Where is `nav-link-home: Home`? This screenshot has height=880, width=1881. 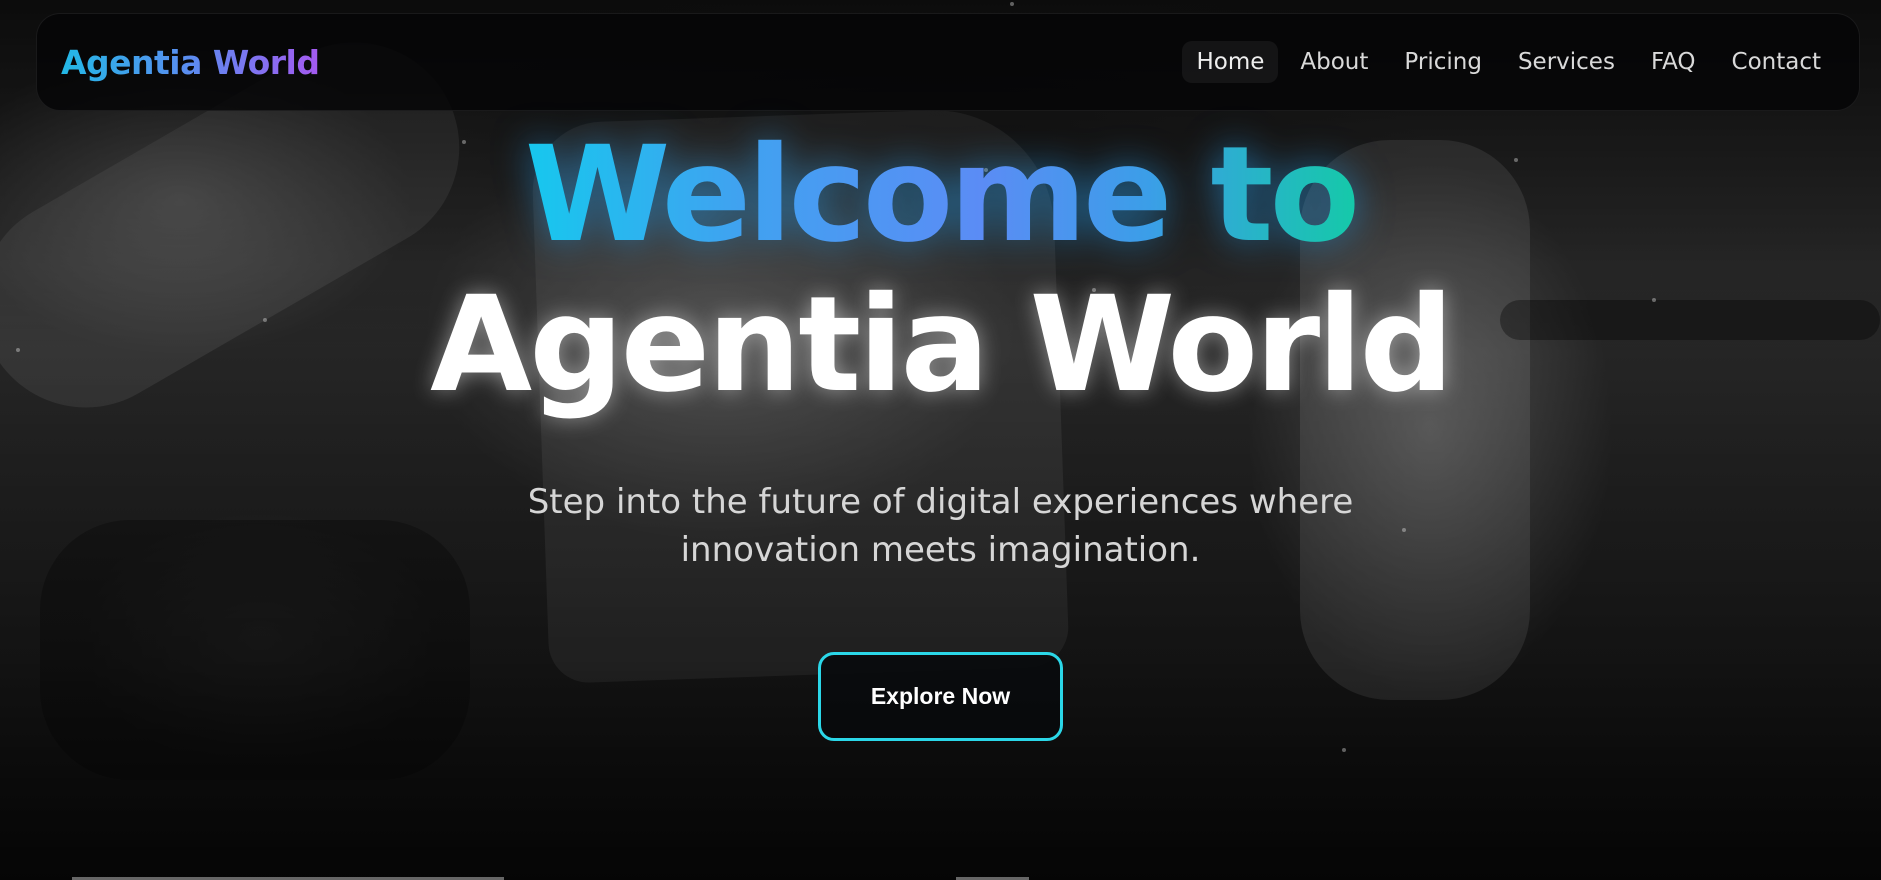 nav-link-home: Home is located at coordinates (1230, 62).